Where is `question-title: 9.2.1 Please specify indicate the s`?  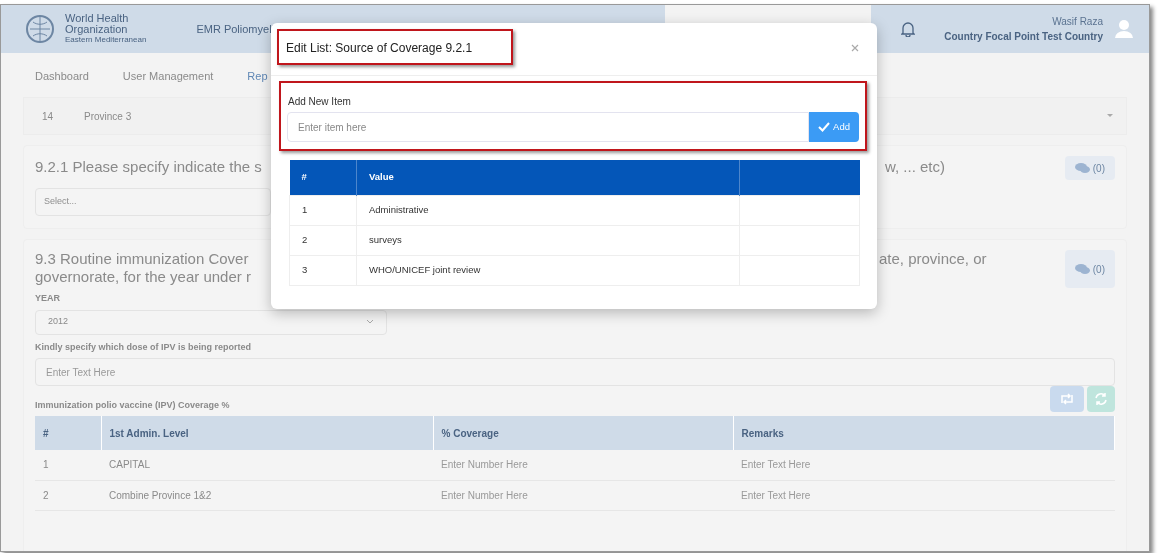
question-title: 9.2.1 Please specify indicate the s is located at coordinates (149, 167).